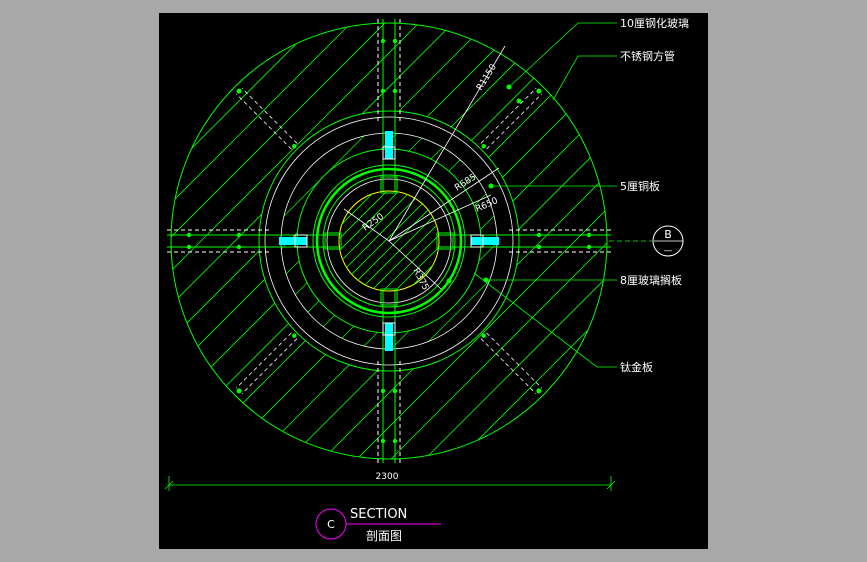 The width and height of the screenshot is (867, 562). Describe the element at coordinates (606, 241) in the screenshot. I see `hatch-line` at that location.